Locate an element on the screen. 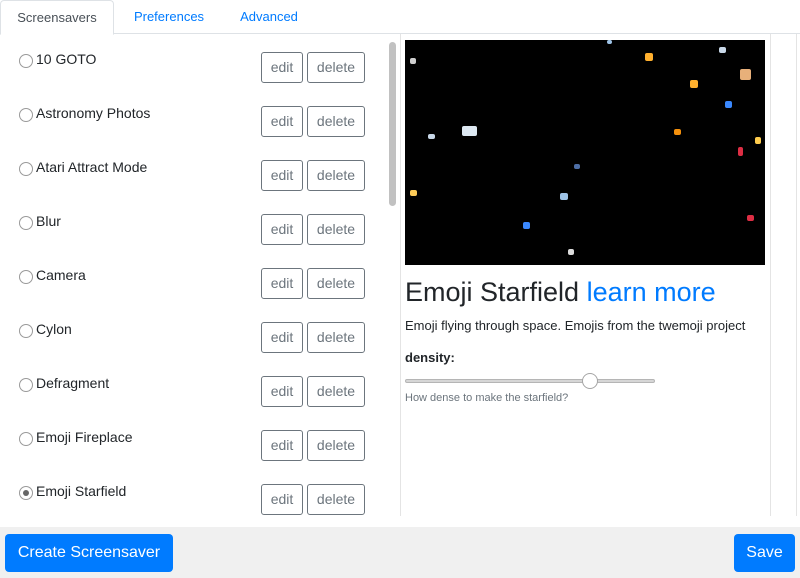 The width and height of the screenshot is (800, 578). footer-bar: Create Screensaver Save is located at coordinates (400, 552).